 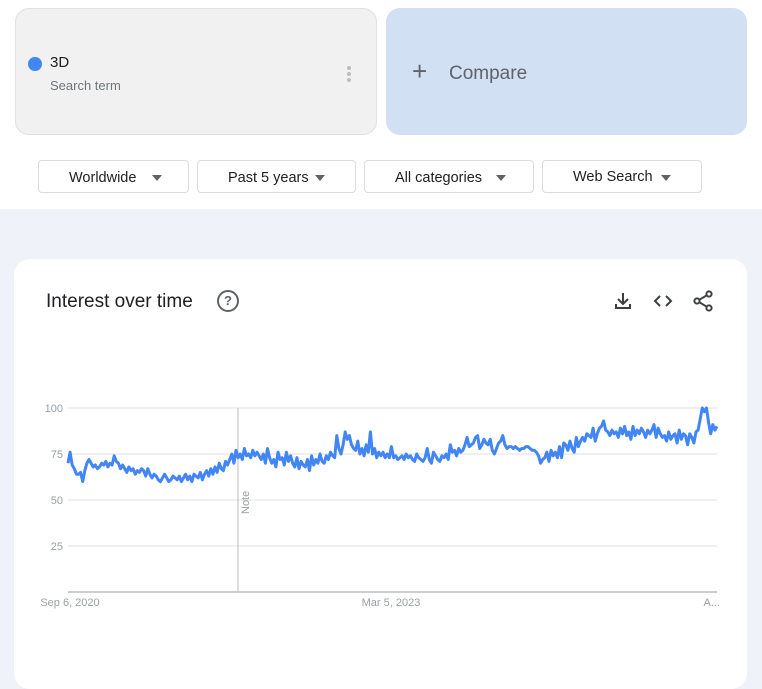 What do you see at coordinates (420, 71) in the screenshot?
I see `plus-icon: +` at bounding box center [420, 71].